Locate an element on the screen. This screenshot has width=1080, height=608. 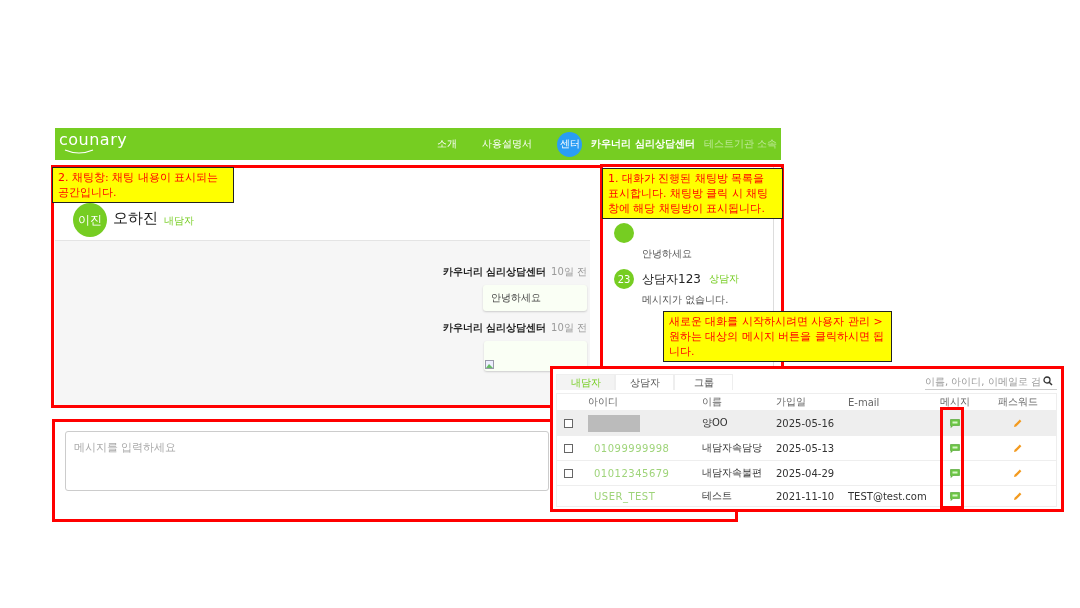
table-cell: 내담자속담당 is located at coordinates (732, 448).